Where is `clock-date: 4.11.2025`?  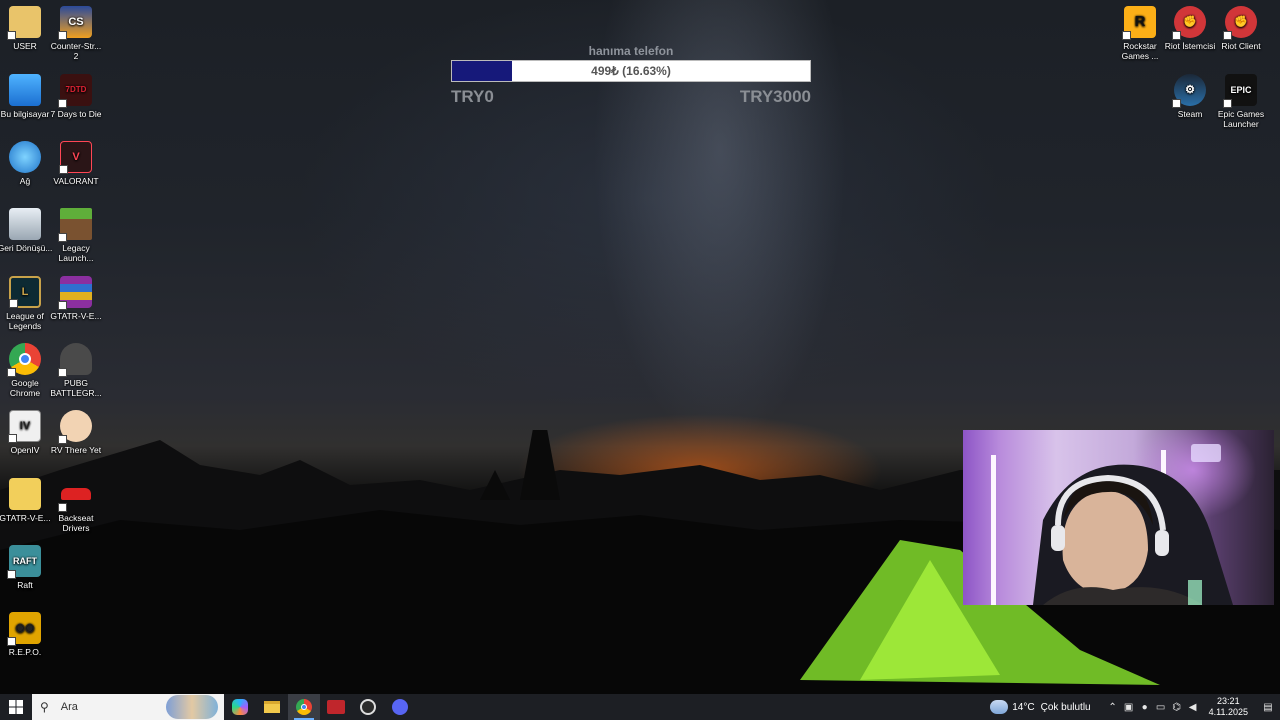
clock-date: 4.11.2025 is located at coordinates (1228, 712).